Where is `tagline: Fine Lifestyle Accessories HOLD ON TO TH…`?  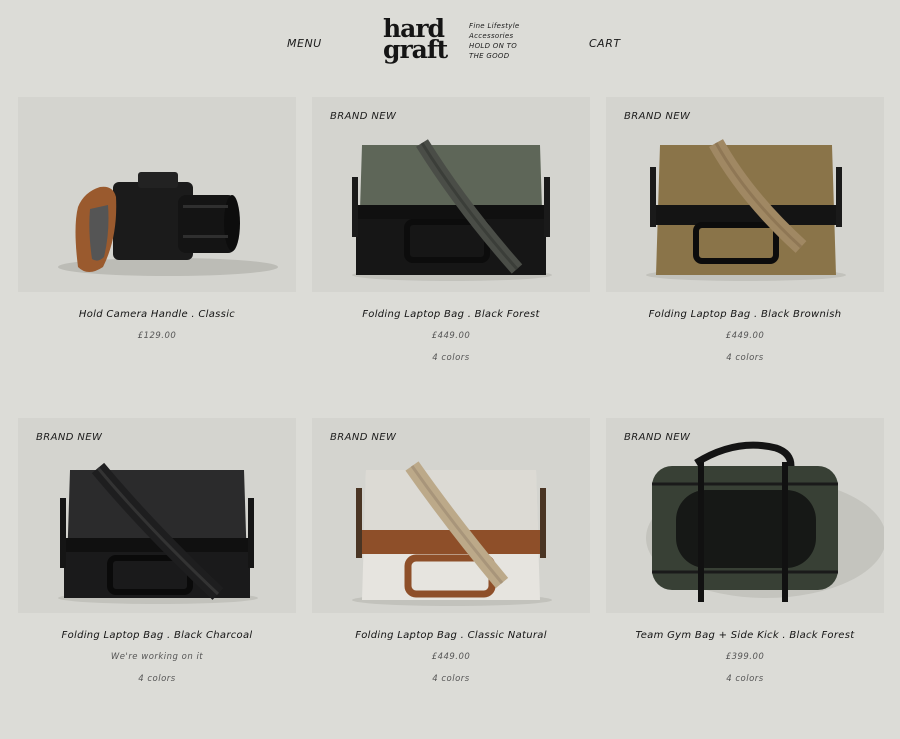
tagline: Fine Lifestyle Accessories HOLD ON TO TH… is located at coordinates (494, 41).